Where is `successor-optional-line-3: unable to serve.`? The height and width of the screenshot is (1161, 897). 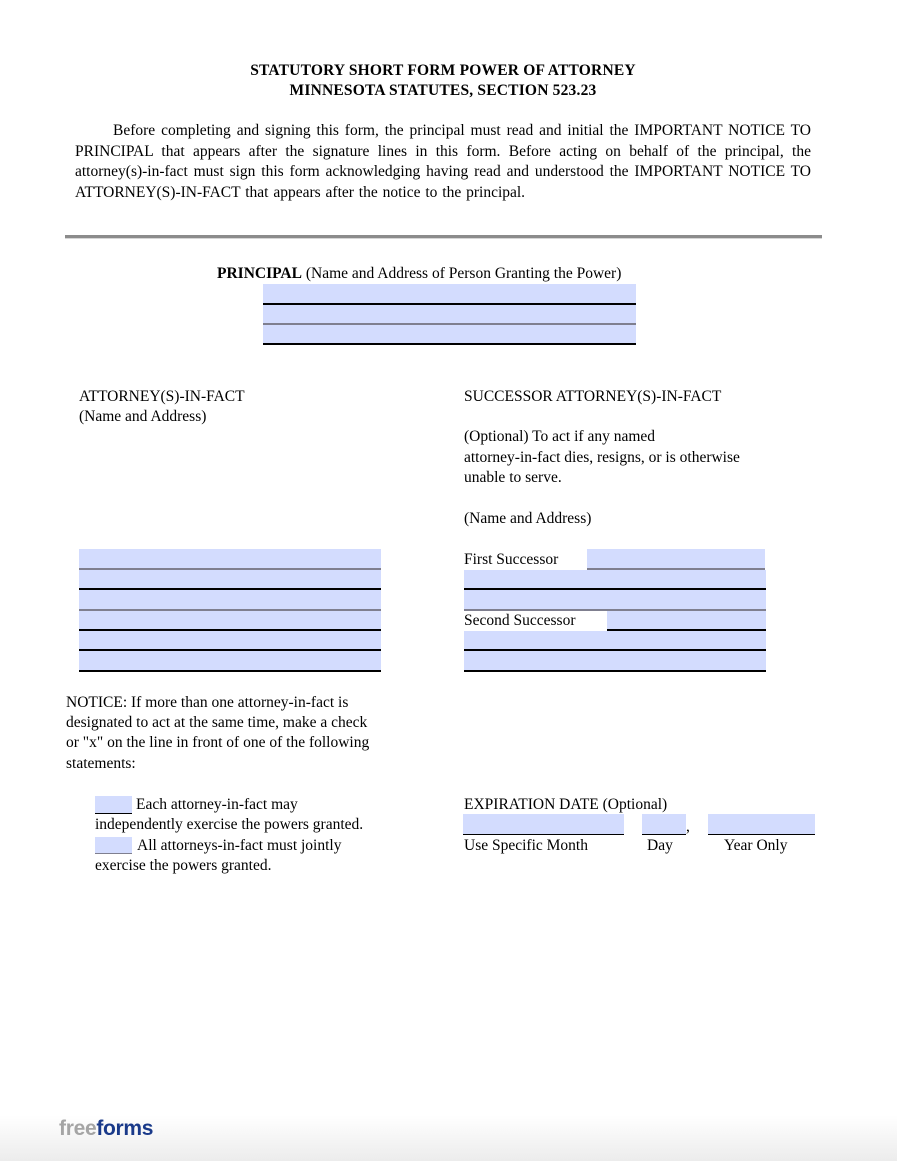
successor-optional-line-3: unable to serve. is located at coordinates (513, 477).